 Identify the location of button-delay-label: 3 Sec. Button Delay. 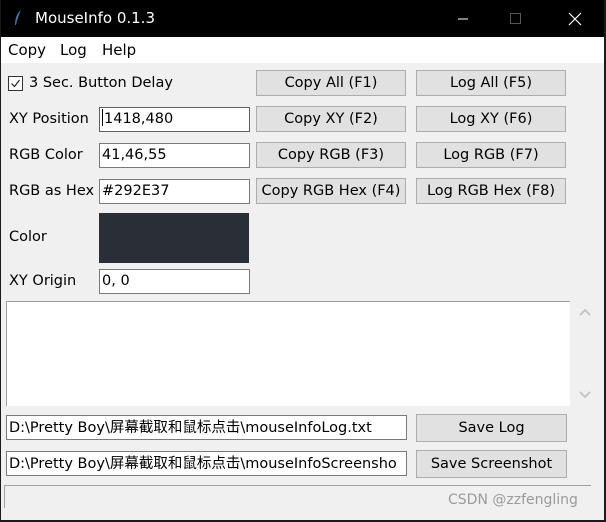
(101, 83).